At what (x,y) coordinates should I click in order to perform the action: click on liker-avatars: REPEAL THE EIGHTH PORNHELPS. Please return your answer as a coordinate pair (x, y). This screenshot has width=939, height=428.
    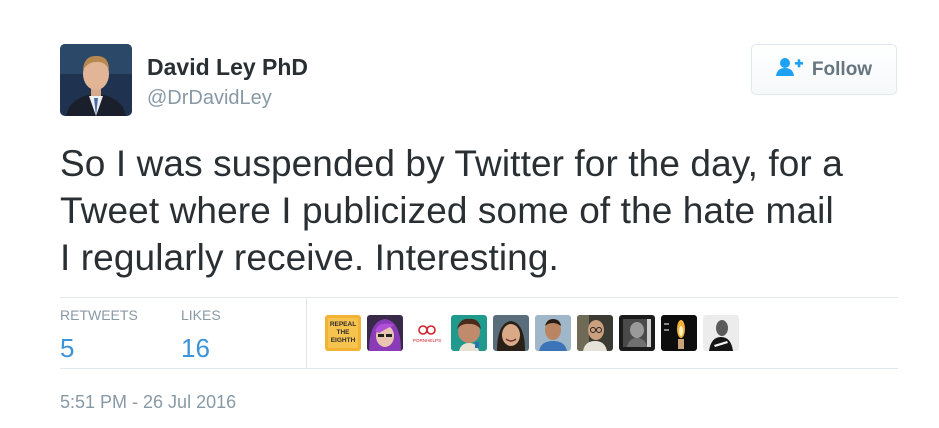
    Looking at the image, I should click on (532, 333).